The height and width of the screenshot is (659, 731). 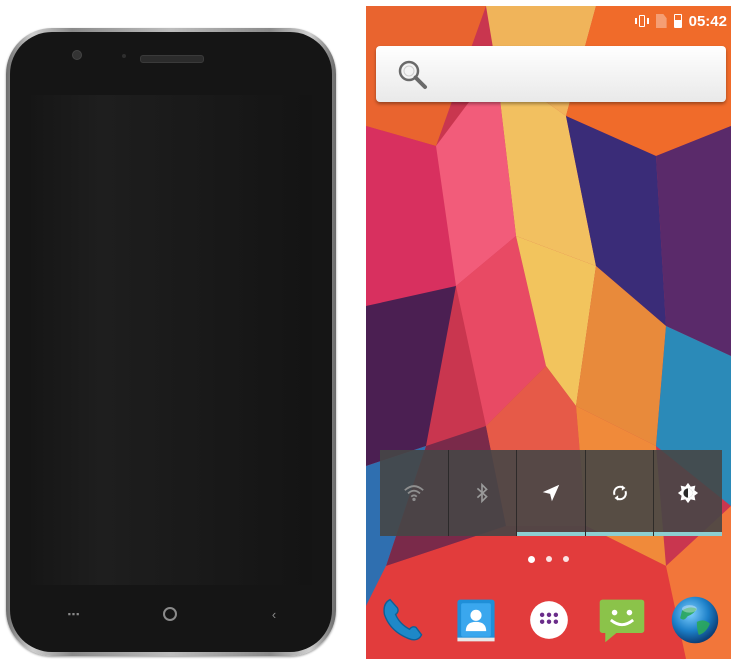 What do you see at coordinates (707, 21) in the screenshot?
I see `status-clock: 05:42` at bounding box center [707, 21].